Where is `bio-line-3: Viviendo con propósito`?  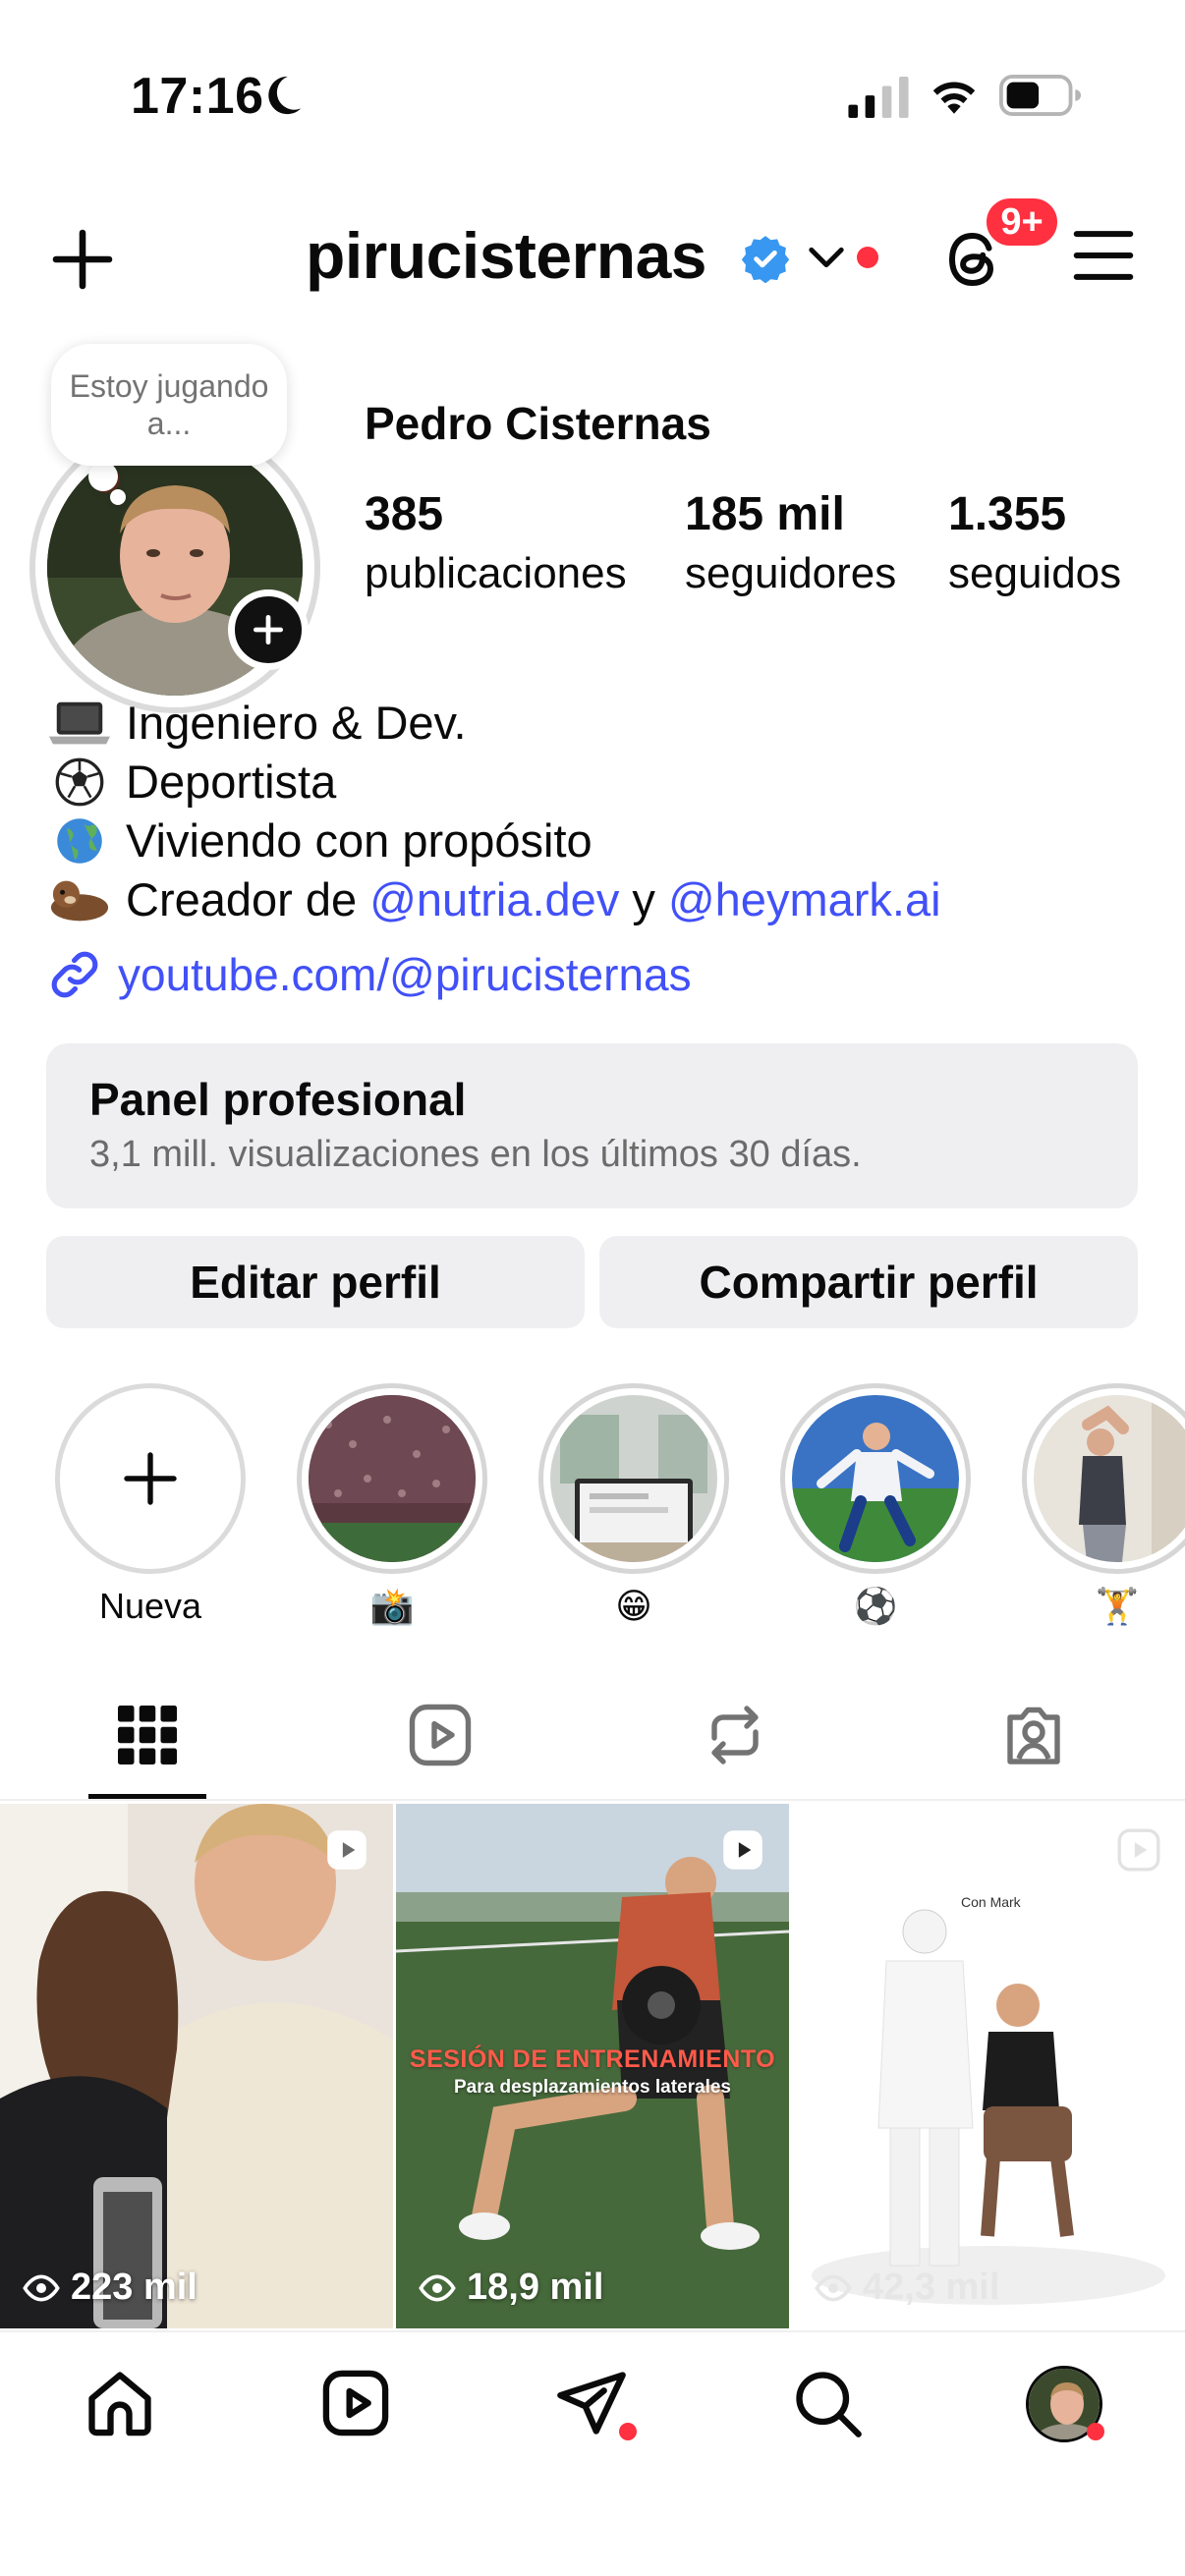 bio-line-3: Viviendo con propósito is located at coordinates (359, 840).